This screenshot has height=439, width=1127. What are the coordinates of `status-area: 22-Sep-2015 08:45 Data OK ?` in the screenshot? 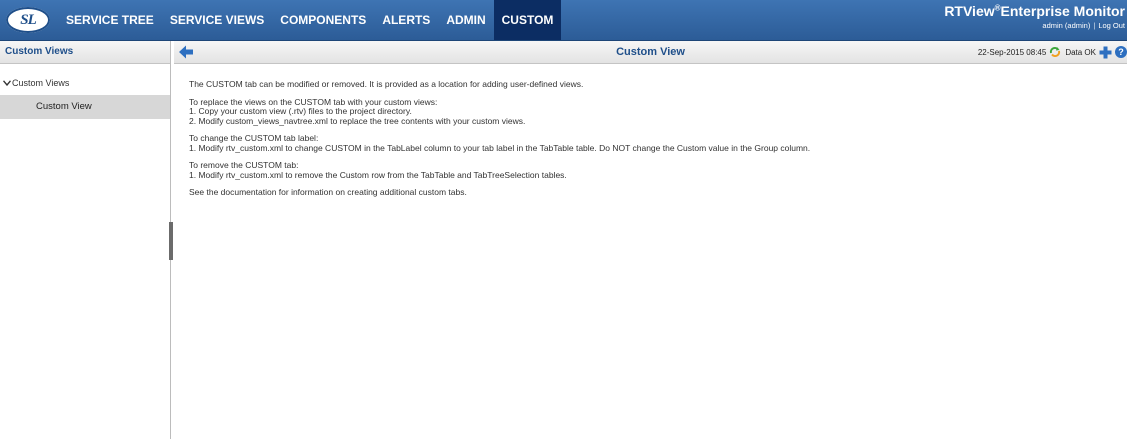 It's located at (1052, 52).